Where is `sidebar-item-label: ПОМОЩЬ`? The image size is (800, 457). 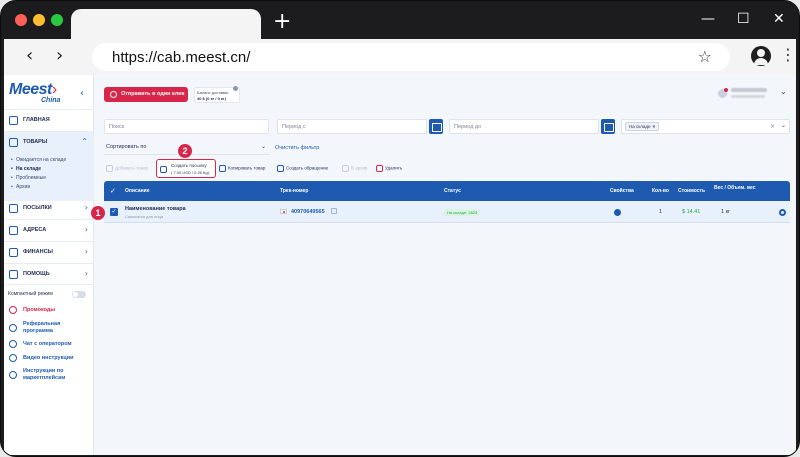
sidebar-item-label: ПОМОЩЬ is located at coordinates (36, 274).